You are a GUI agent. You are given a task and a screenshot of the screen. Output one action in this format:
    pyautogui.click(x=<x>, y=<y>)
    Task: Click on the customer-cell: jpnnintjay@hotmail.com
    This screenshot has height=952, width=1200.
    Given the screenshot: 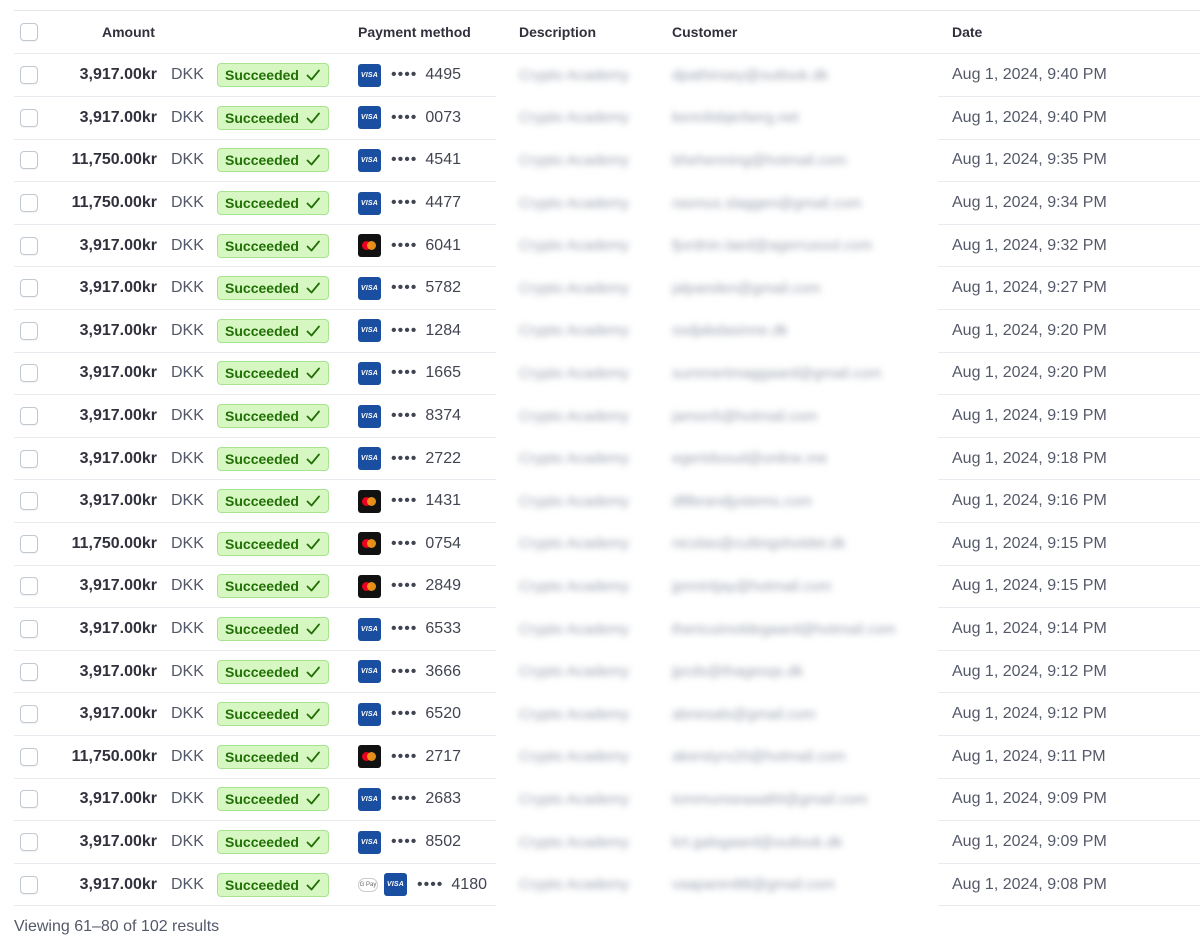 What is the action you would take?
    pyautogui.click(x=751, y=586)
    